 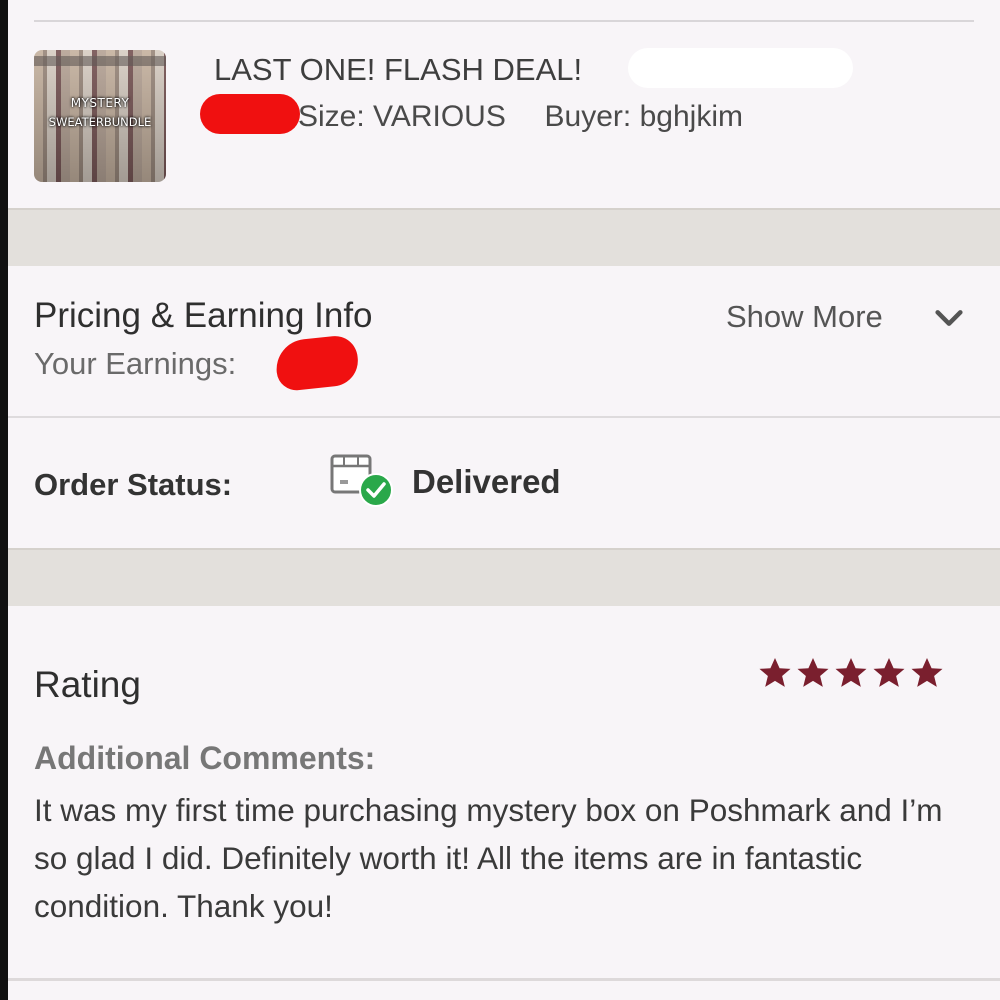 I want to click on top-divider, so click(x=504, y=21).